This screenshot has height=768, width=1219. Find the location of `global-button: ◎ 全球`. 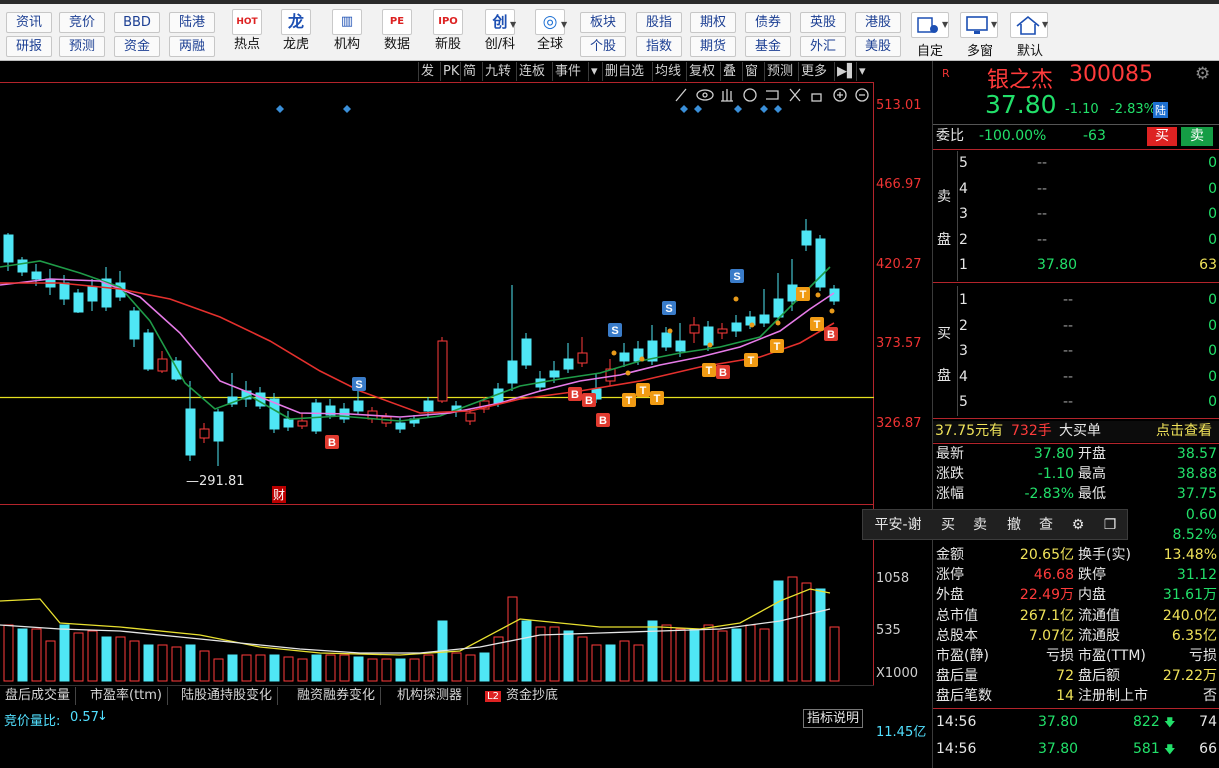

global-button: ◎ 全球 is located at coordinates (550, 34).